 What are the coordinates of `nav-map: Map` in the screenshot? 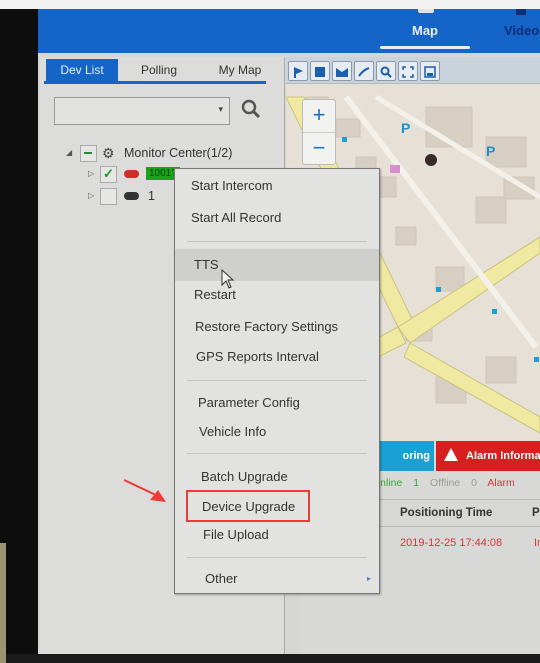 It's located at (425, 31).